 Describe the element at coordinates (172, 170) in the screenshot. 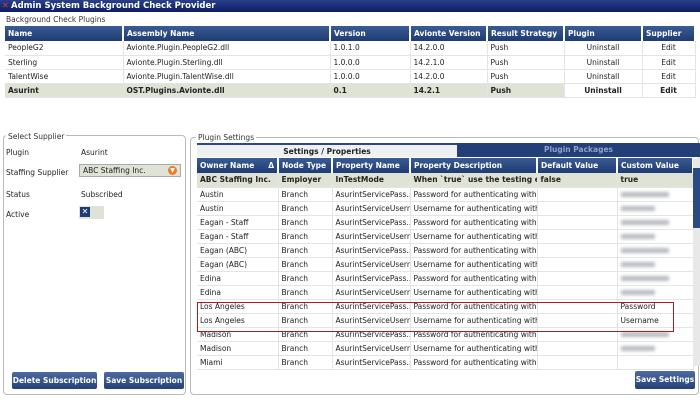

I see `chevron-down-icon: ▼` at that location.